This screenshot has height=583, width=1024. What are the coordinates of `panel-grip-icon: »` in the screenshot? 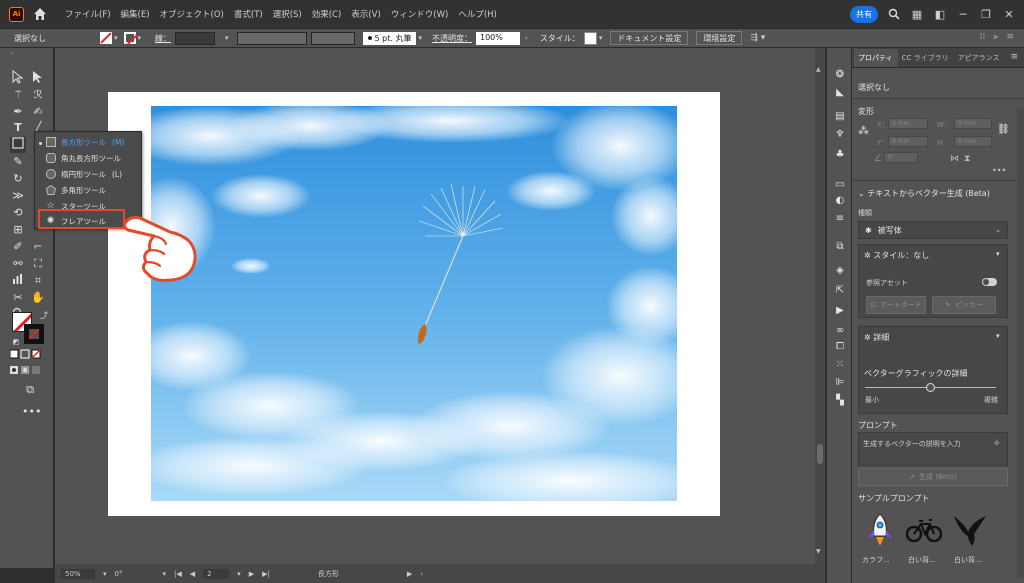 It's located at (26, 52).